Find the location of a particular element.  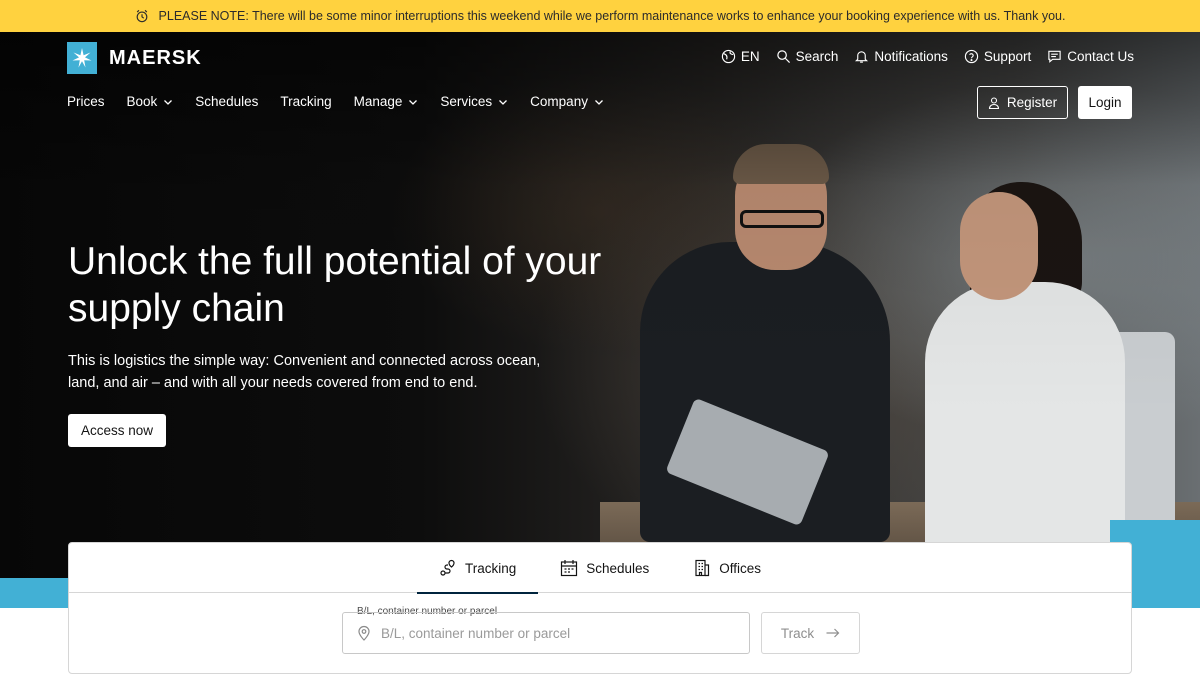

search-link: Search is located at coordinates (807, 56).